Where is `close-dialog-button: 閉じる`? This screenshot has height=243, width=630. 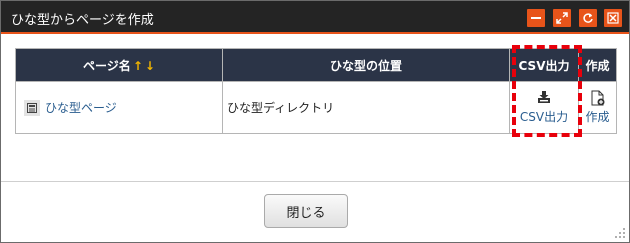
close-dialog-button: 閉じる is located at coordinates (306, 211).